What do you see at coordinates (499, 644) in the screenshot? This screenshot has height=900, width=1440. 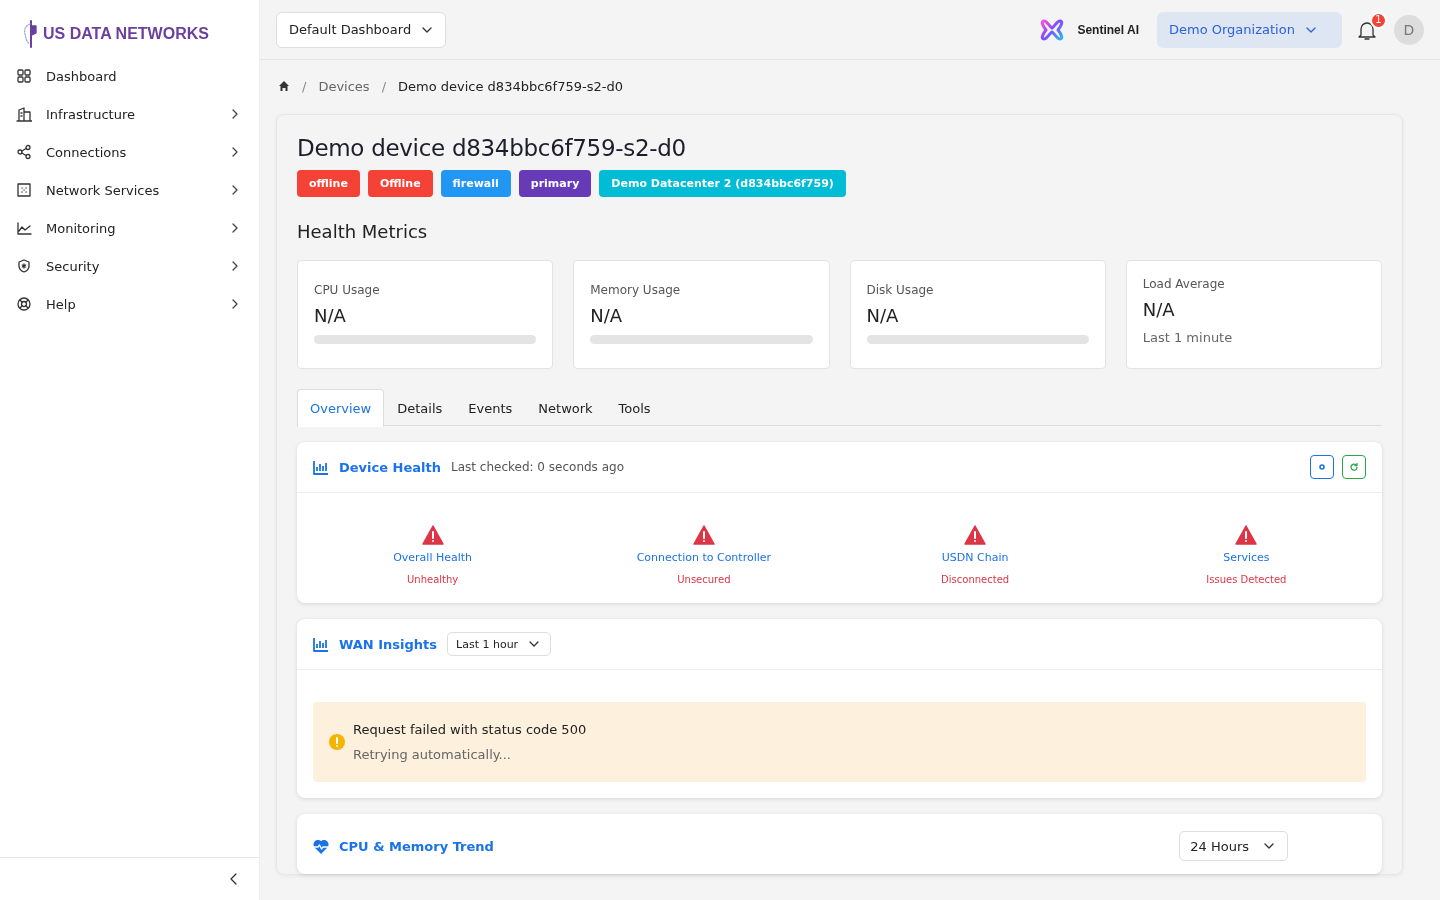 I see `range-dropdown: Last 1 hour` at bounding box center [499, 644].